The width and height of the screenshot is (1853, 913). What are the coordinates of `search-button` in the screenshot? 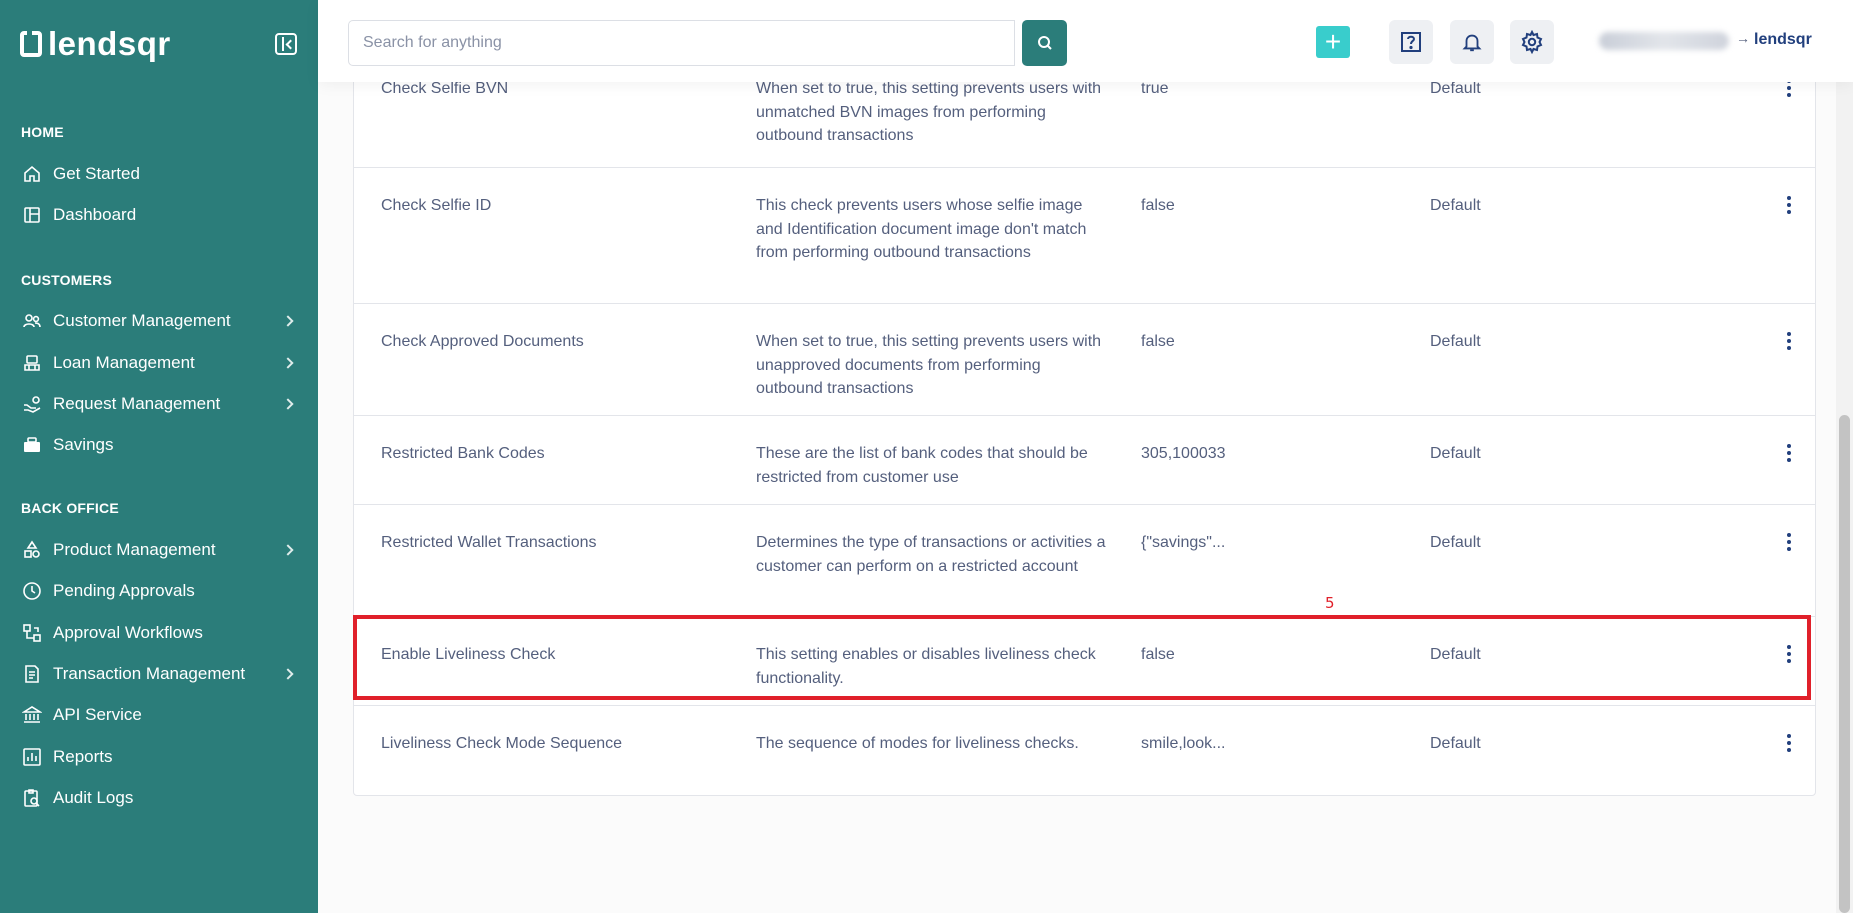 It's located at (1044, 43).